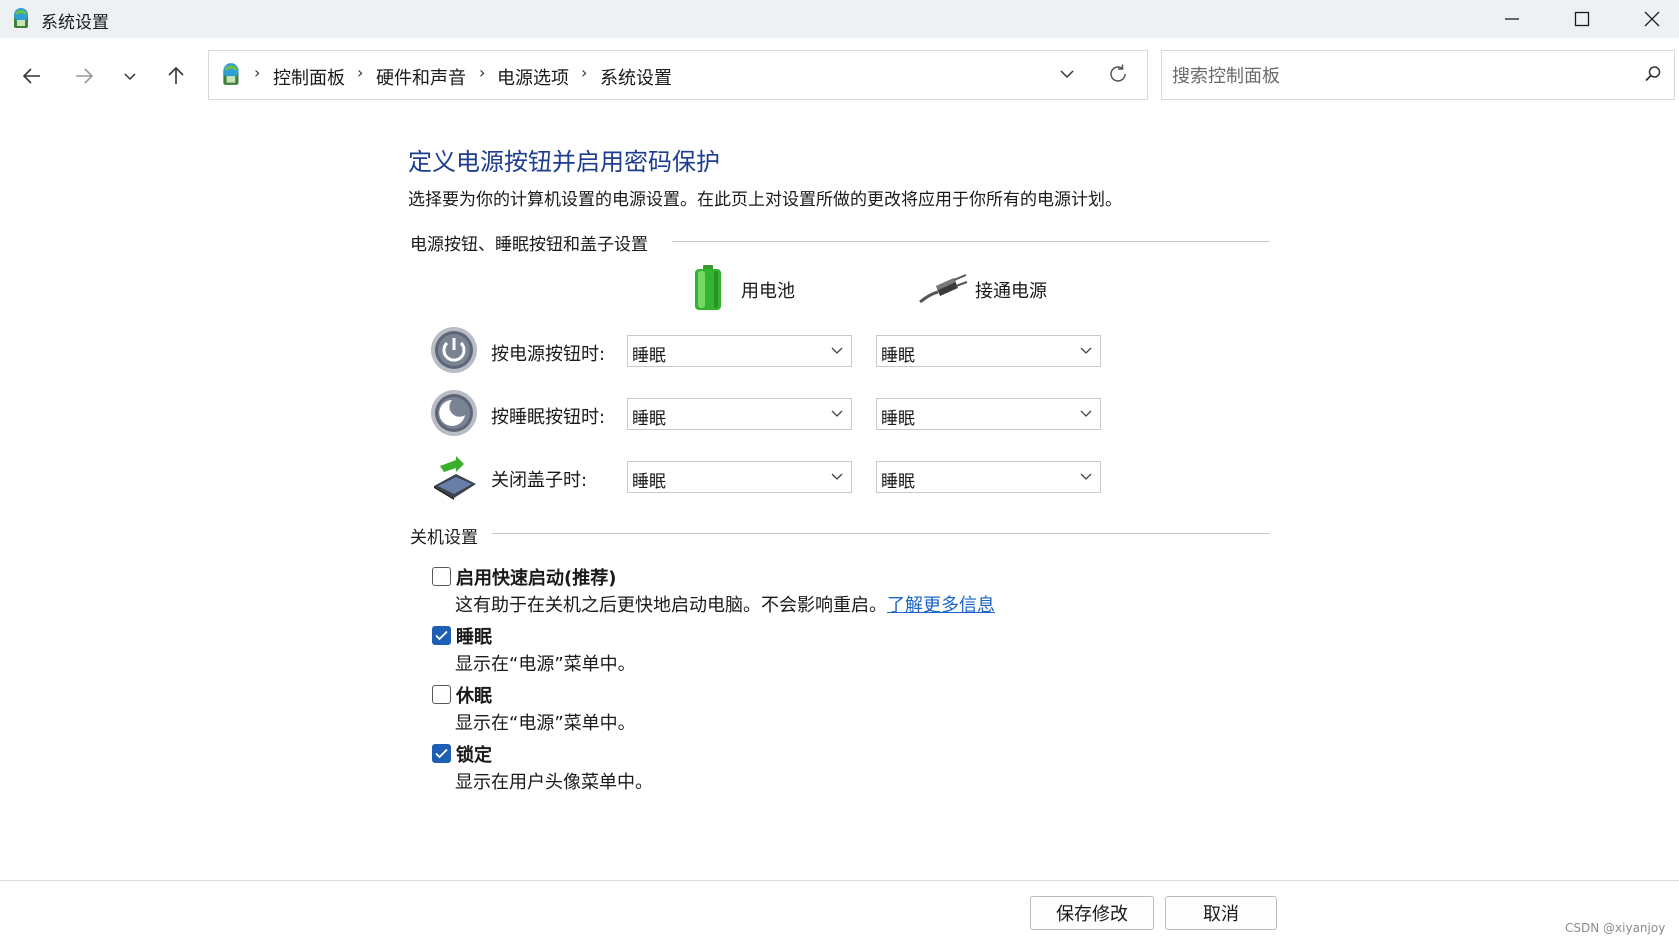 The width and height of the screenshot is (1679, 945). What do you see at coordinates (309, 77) in the screenshot?
I see `breadcrumb-control-panel: 控制面板` at bounding box center [309, 77].